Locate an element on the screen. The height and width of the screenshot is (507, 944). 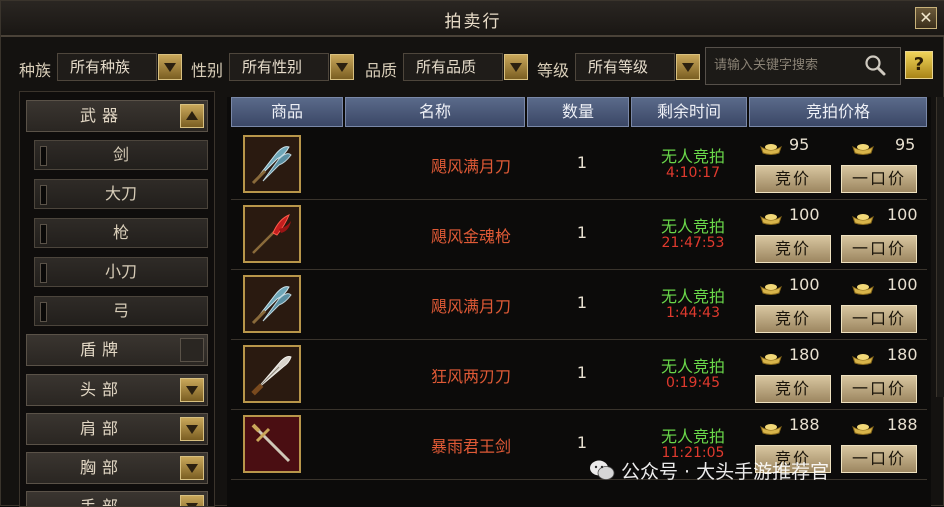
gender-filter-dropdown-button is located at coordinates (342, 67).